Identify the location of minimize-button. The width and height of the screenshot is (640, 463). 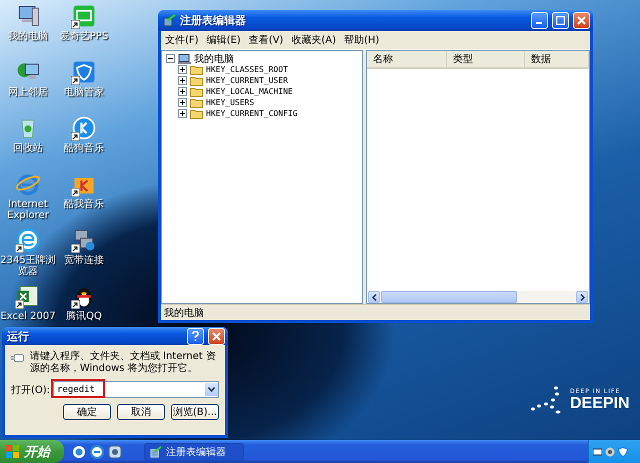
(539, 20).